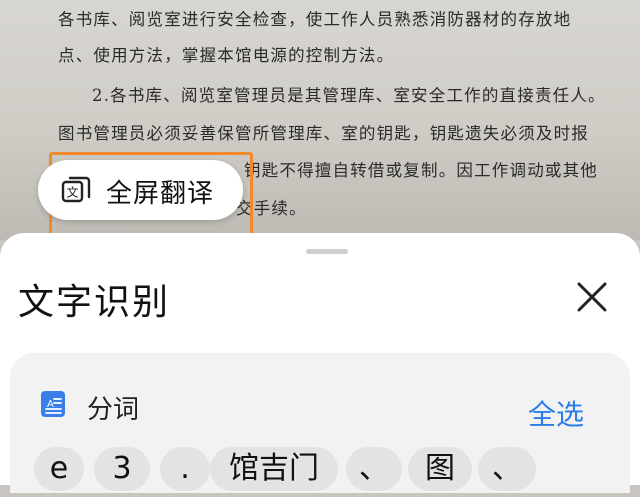 The width and height of the screenshot is (640, 497). Describe the element at coordinates (421, 170) in the screenshot. I see `document-line: 钥匙不得擅自转借或复制。因工作调动或其他` at that location.